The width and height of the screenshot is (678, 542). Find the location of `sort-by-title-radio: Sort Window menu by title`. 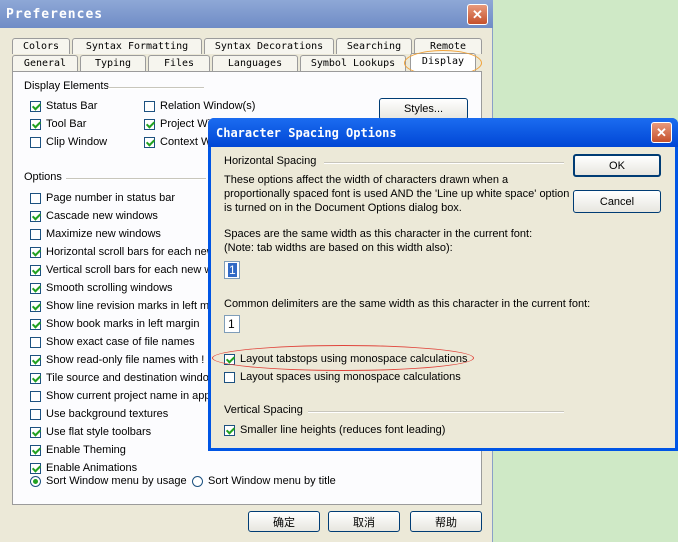

sort-by-title-radio: Sort Window menu by title is located at coordinates (264, 481).